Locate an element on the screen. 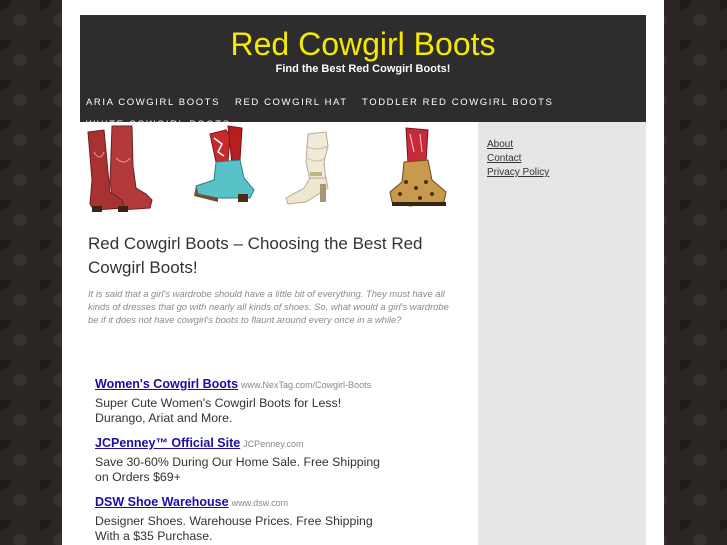 The height and width of the screenshot is (545, 727). site-tagline: Find the Best Red Cowgirl Boots! is located at coordinates (363, 69).